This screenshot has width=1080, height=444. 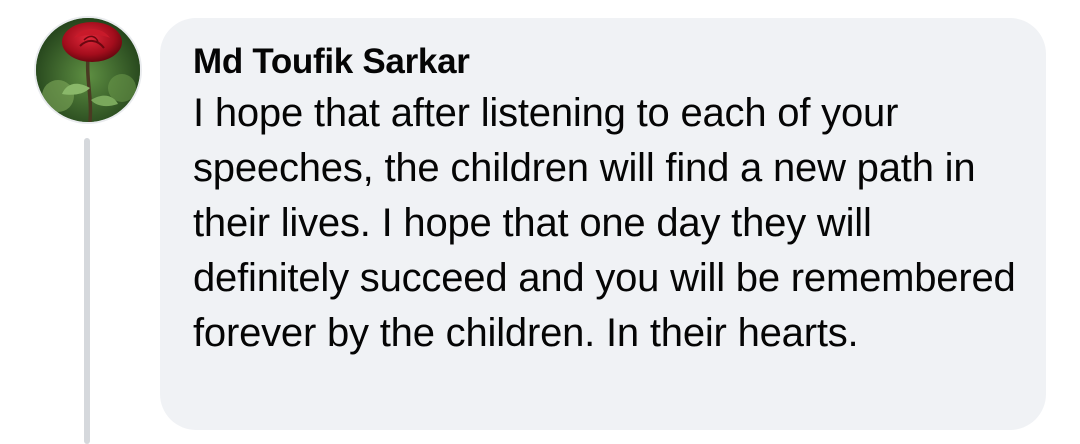 What do you see at coordinates (87, 291) in the screenshot?
I see `reply-thread-line` at bounding box center [87, 291].